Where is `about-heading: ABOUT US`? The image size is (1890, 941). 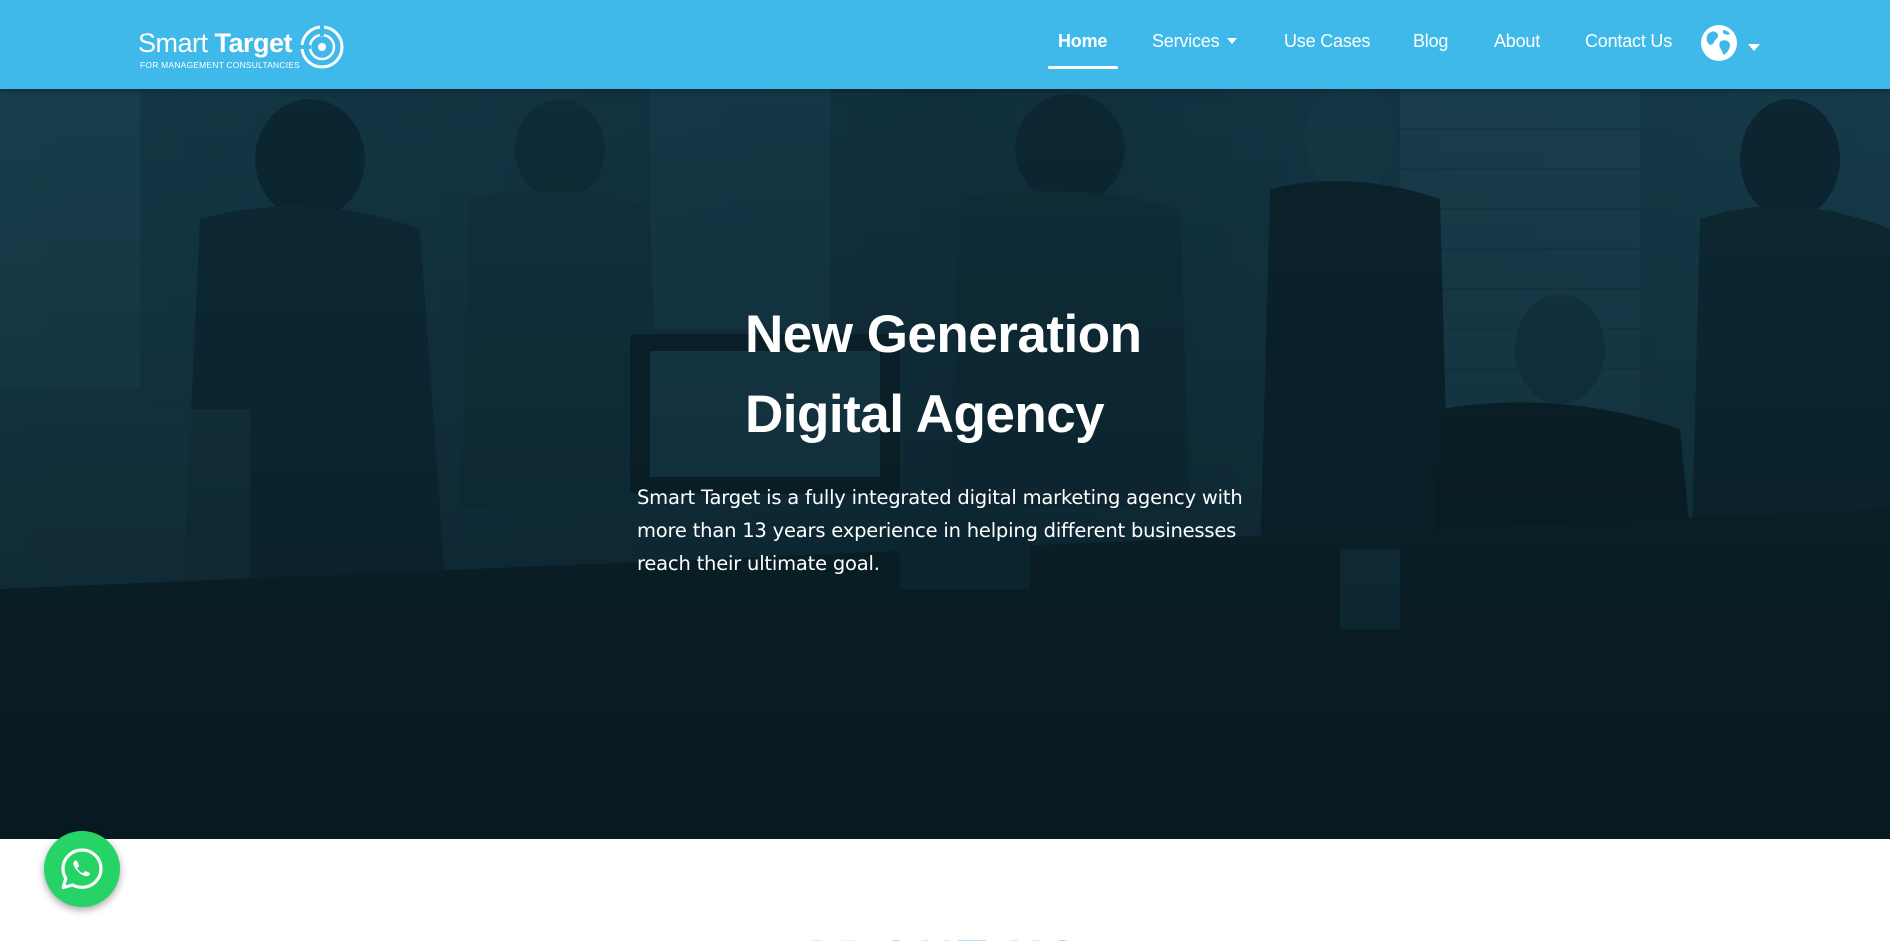
about-heading: ABOUT US is located at coordinates (941, 936).